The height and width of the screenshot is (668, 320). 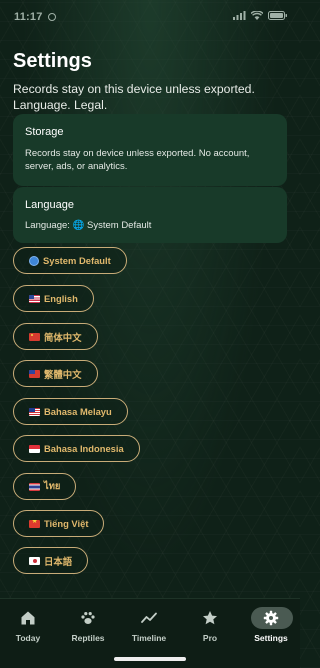 What do you see at coordinates (34, 336) in the screenshot?
I see `cn-flag-icon` at bounding box center [34, 336].